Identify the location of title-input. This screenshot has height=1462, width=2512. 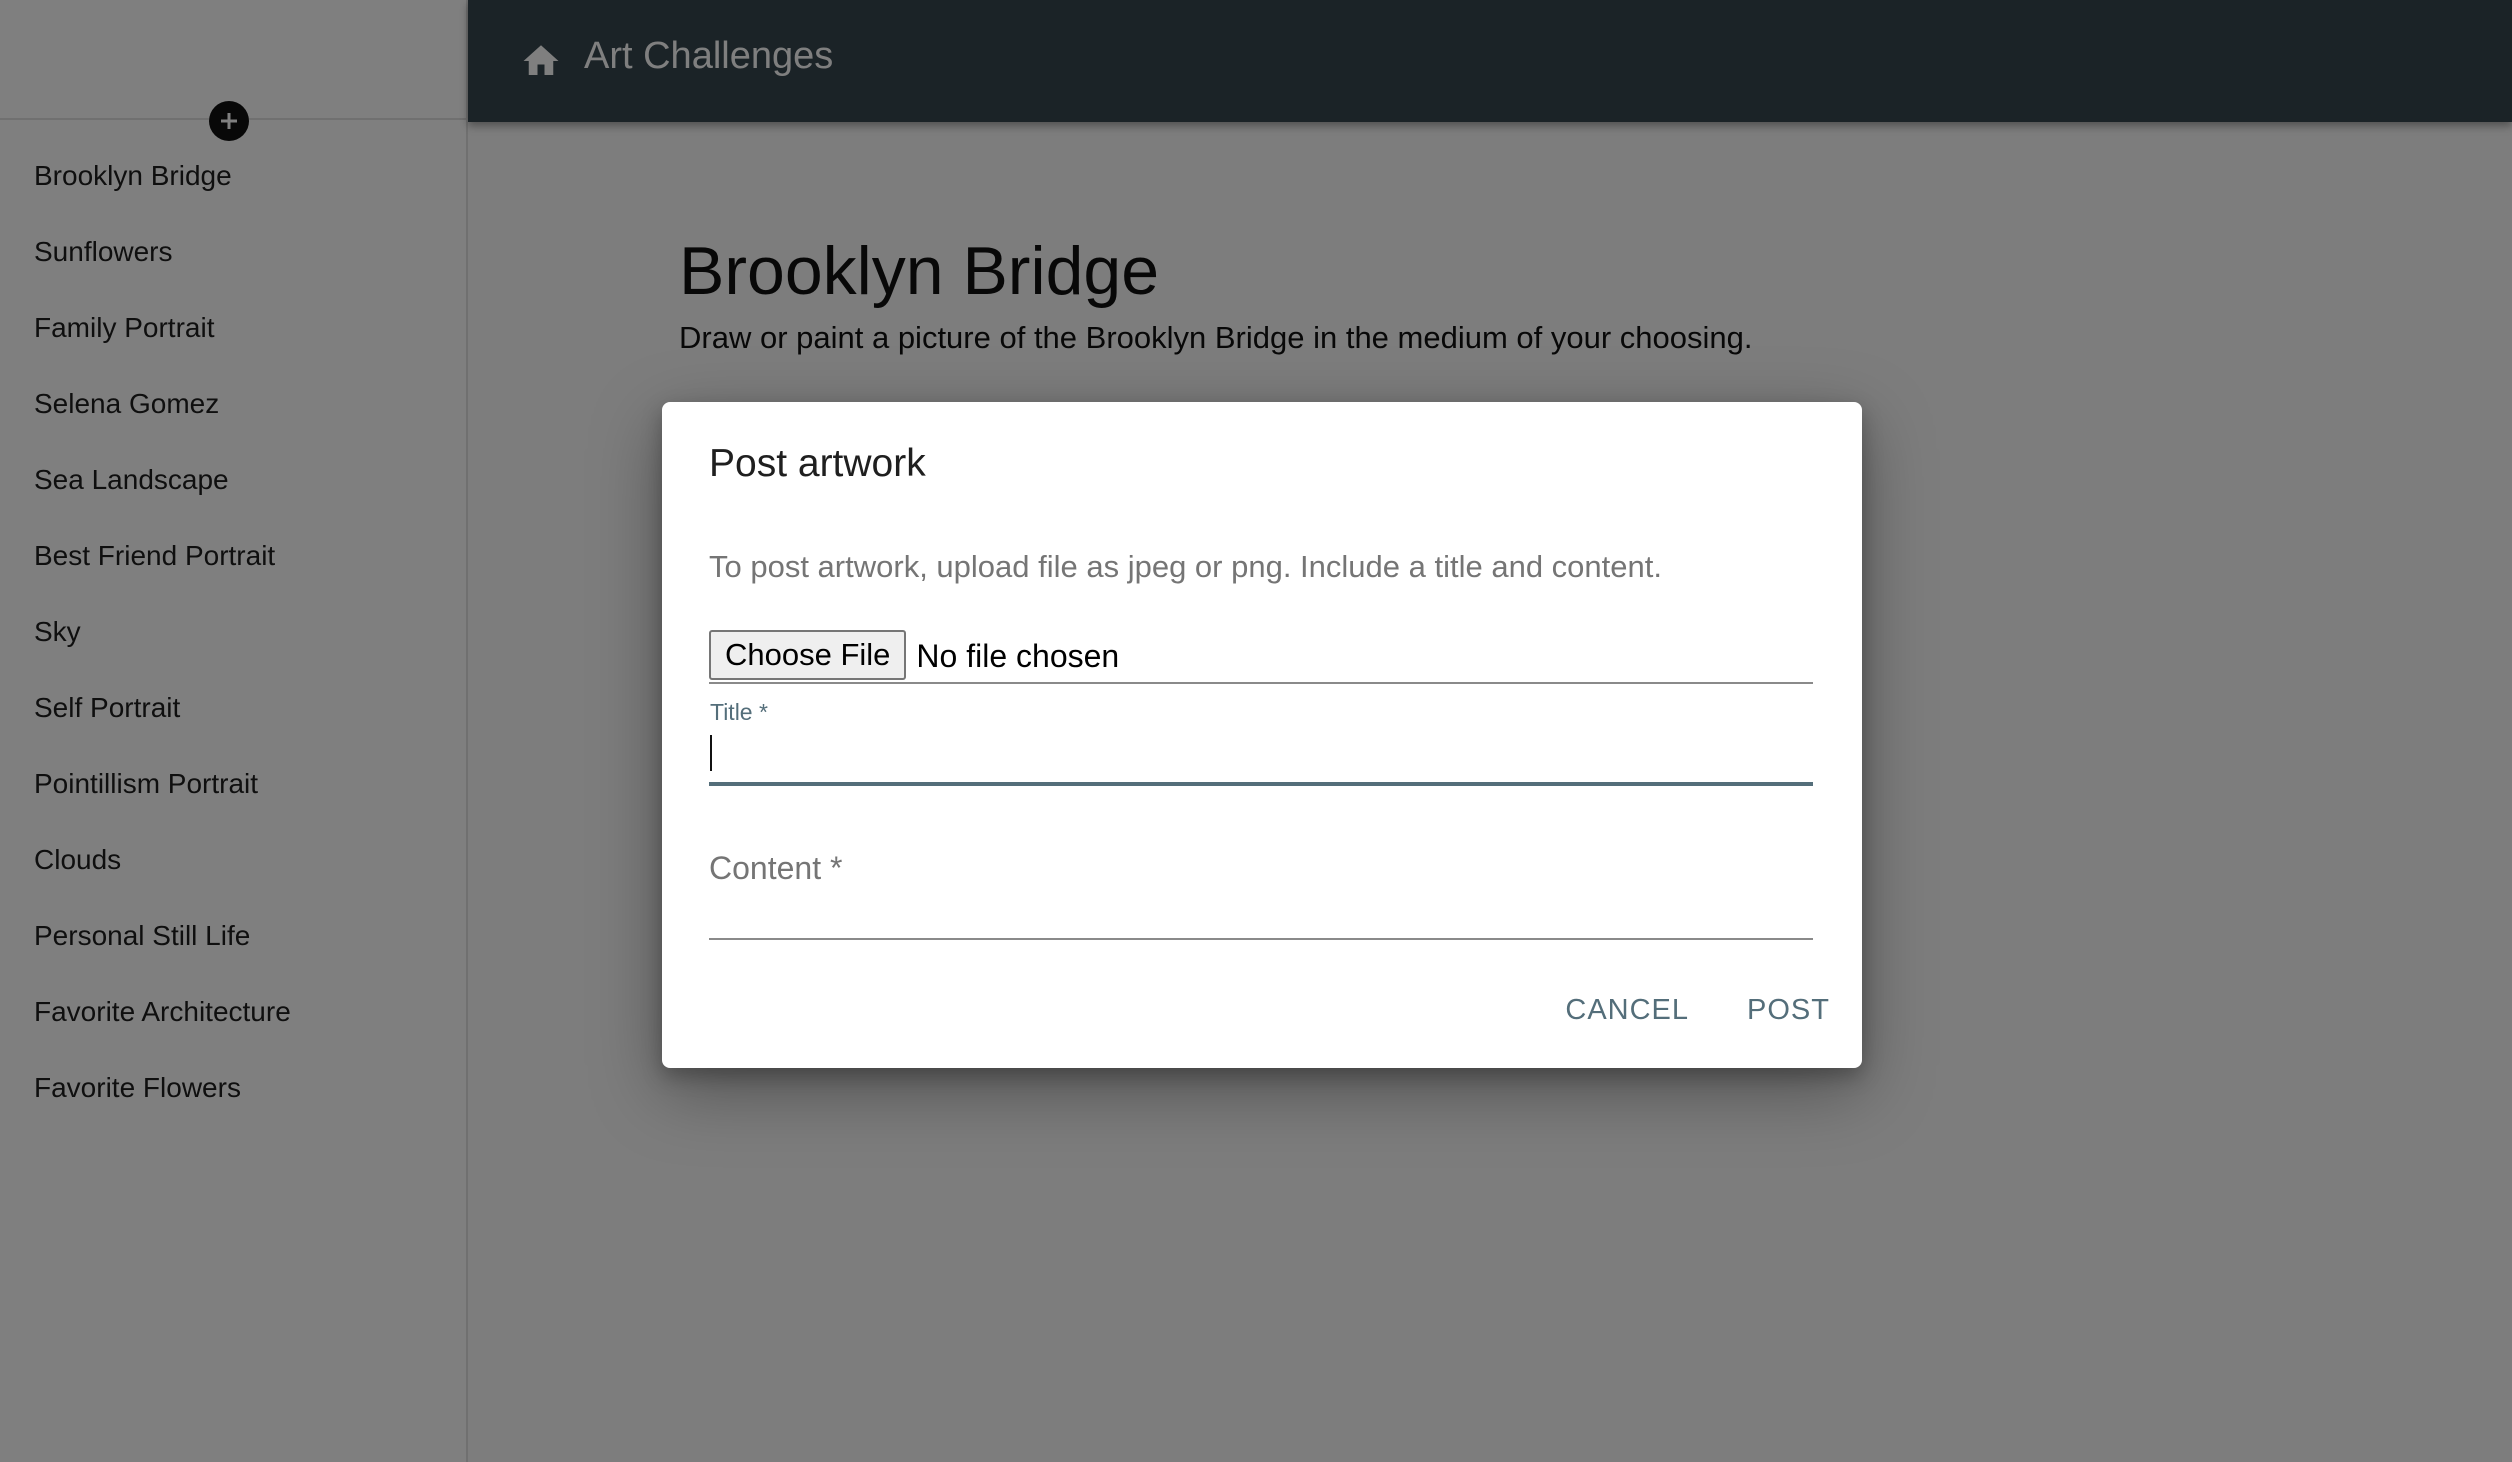
(1261, 757).